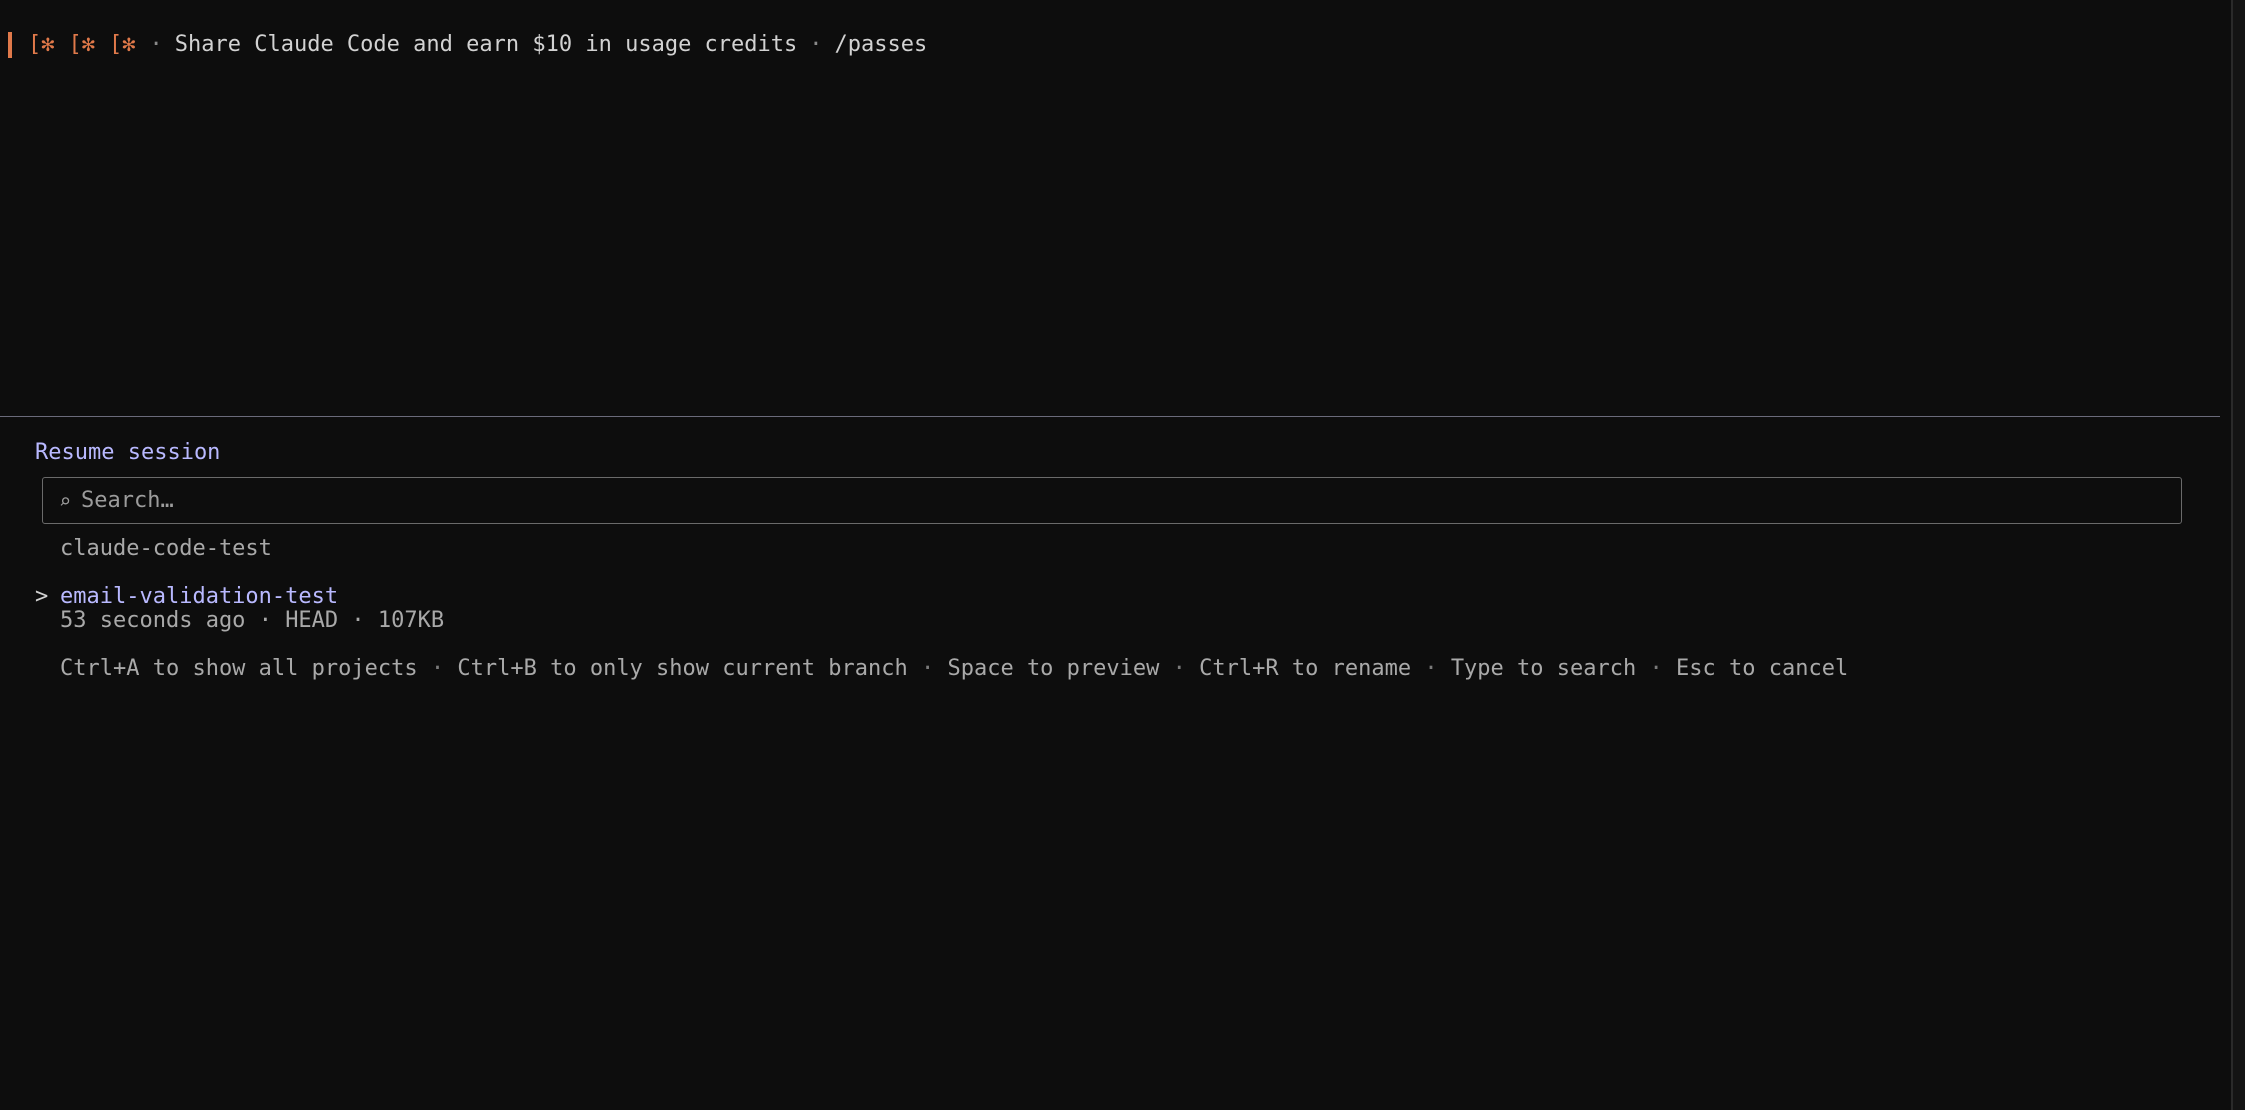 Image resolution: width=2245 pixels, height=1110 pixels. I want to click on session-meta: 53 seconds ago · HEAD · 107KB, so click(252, 621).